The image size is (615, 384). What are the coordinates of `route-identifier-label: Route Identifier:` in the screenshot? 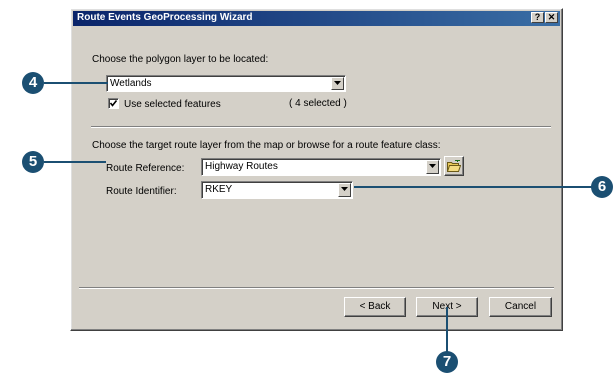 It's located at (141, 191).